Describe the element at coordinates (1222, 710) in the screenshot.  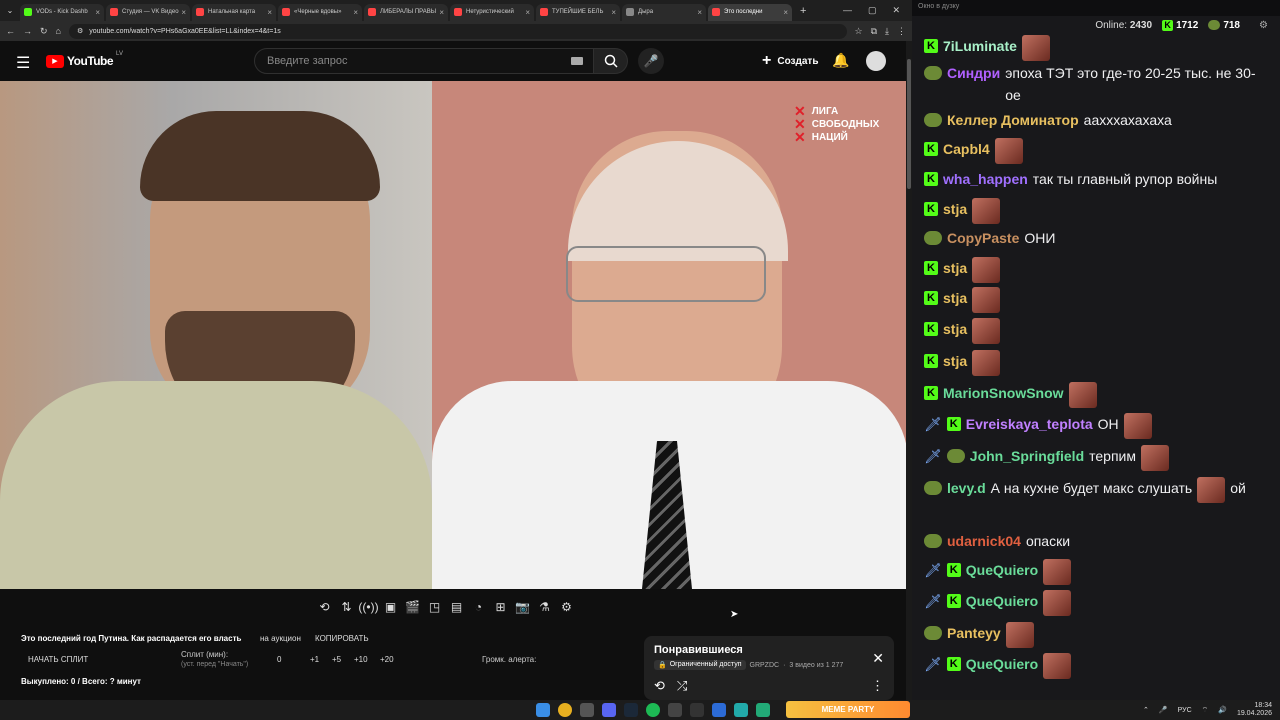
I see `volume-icon: 🔊` at that location.